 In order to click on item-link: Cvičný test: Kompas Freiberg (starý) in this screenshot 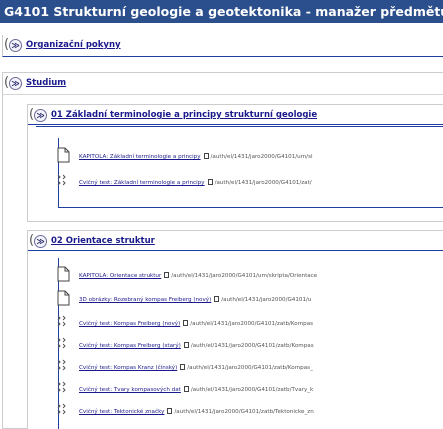, I will do `click(130, 346)`.